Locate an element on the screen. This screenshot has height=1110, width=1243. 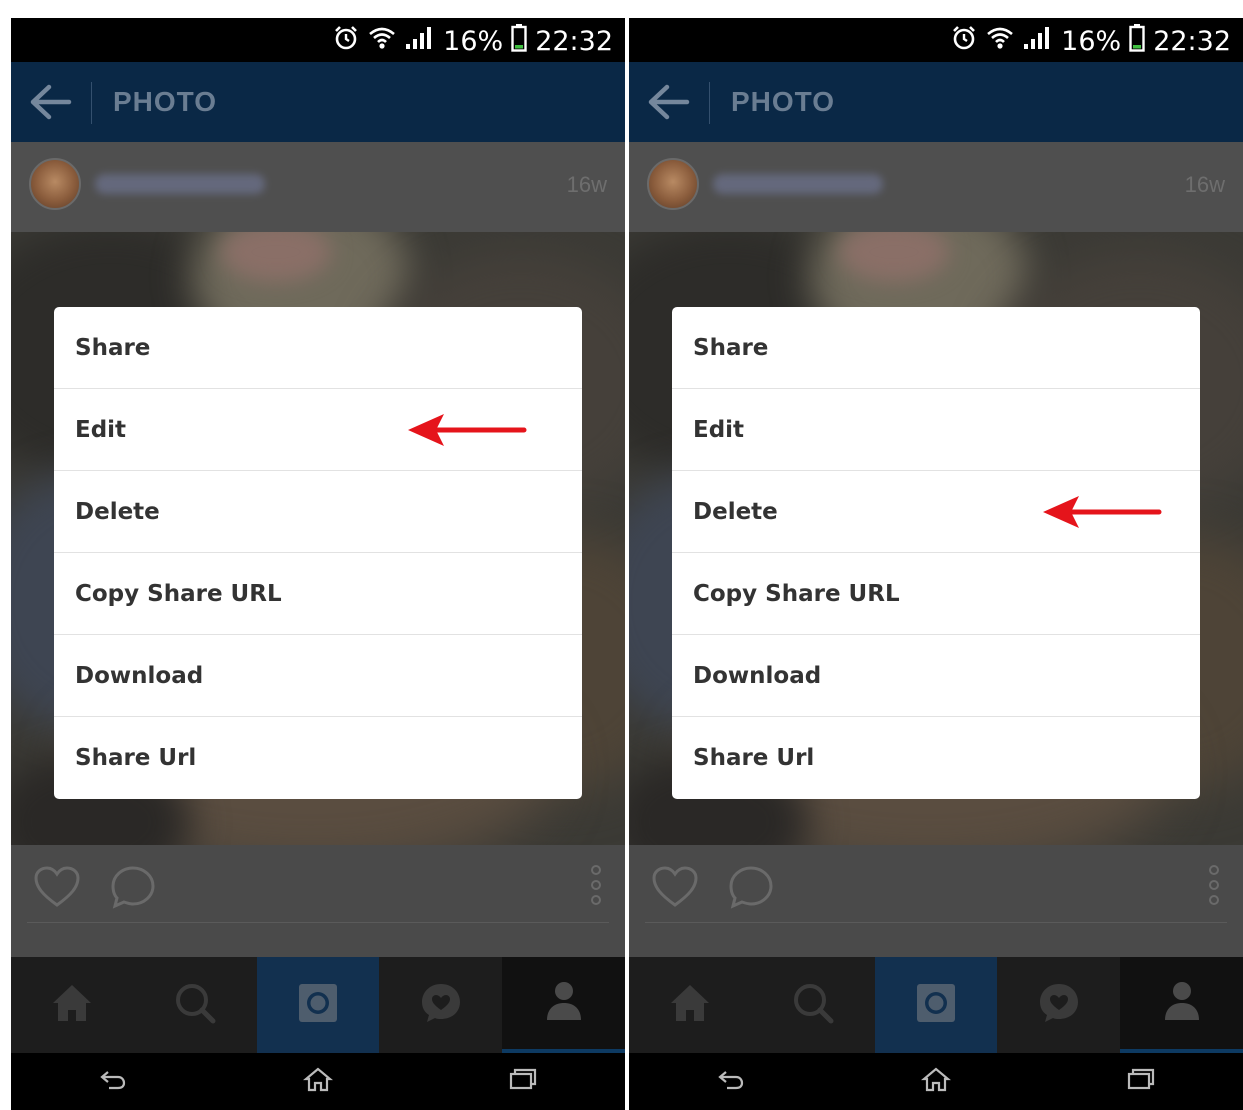
menu-item-edit: Edit is located at coordinates (936, 430).